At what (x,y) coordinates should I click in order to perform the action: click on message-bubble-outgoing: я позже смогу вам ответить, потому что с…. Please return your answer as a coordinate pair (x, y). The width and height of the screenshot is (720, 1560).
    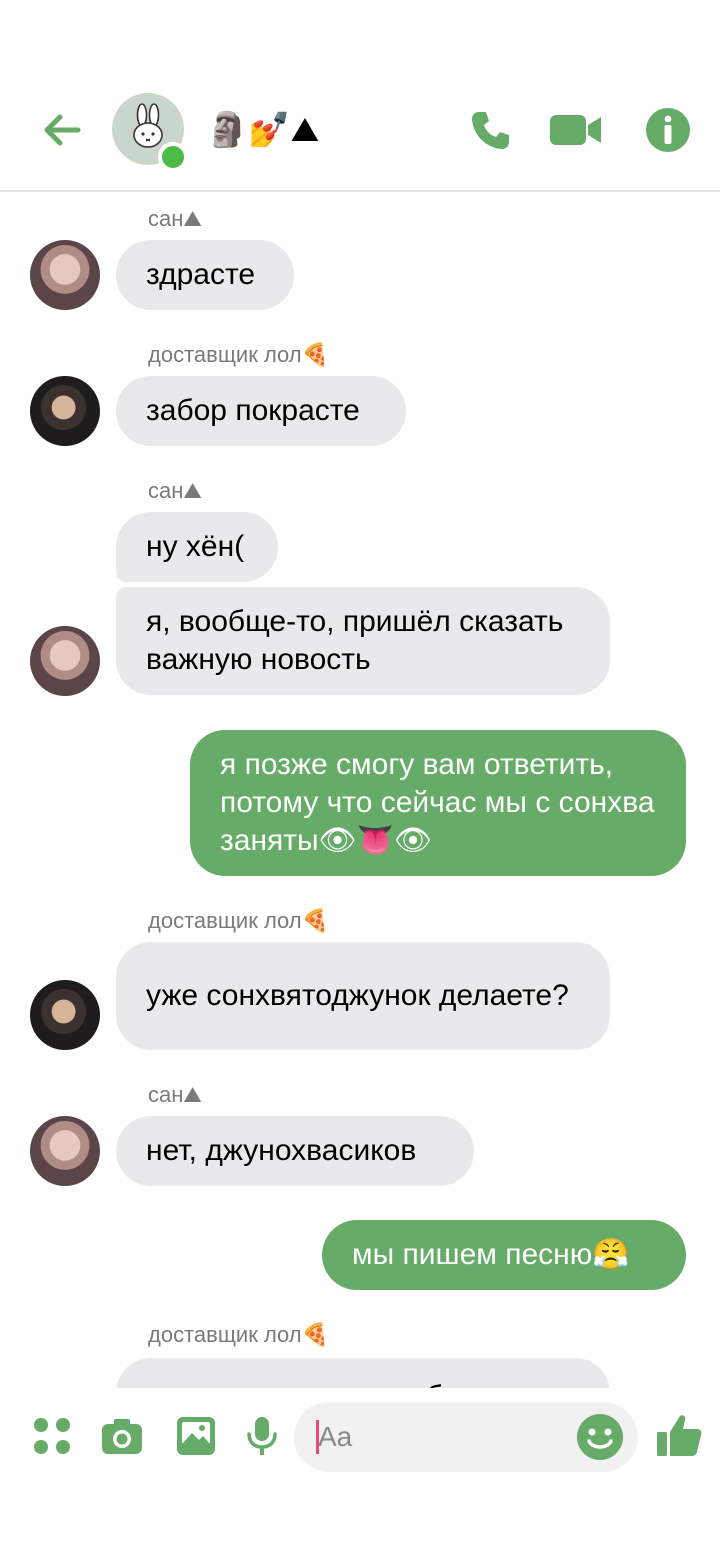
    Looking at the image, I should click on (438, 803).